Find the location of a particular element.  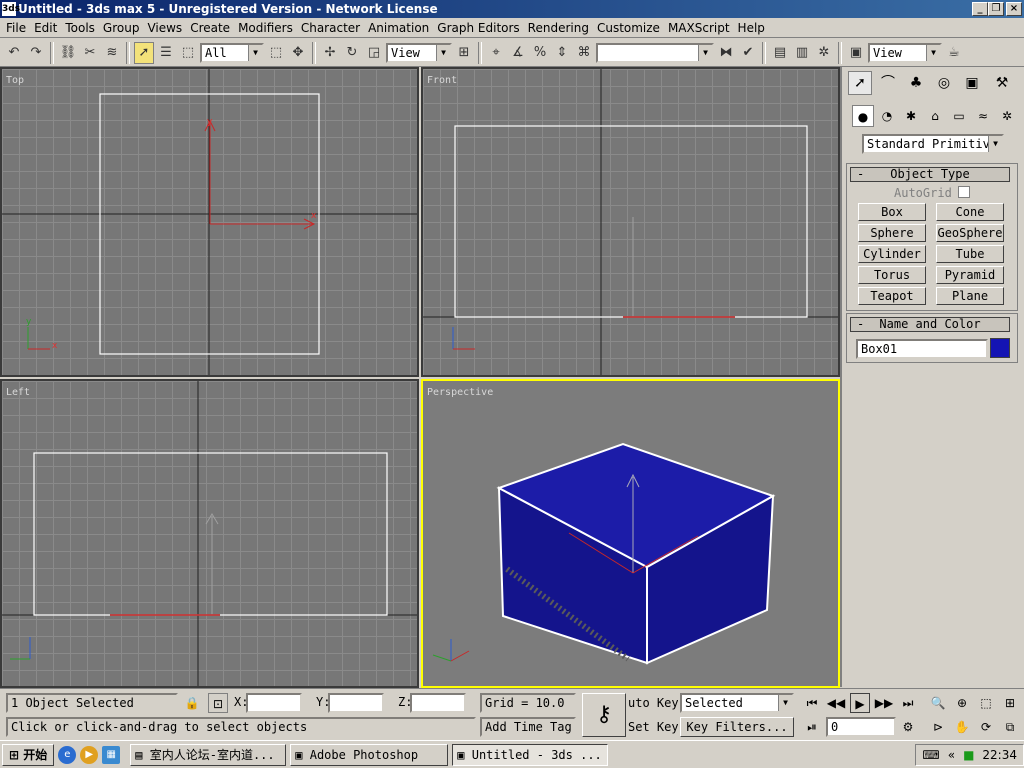

lock-icon: 🔒 is located at coordinates (192, 703).